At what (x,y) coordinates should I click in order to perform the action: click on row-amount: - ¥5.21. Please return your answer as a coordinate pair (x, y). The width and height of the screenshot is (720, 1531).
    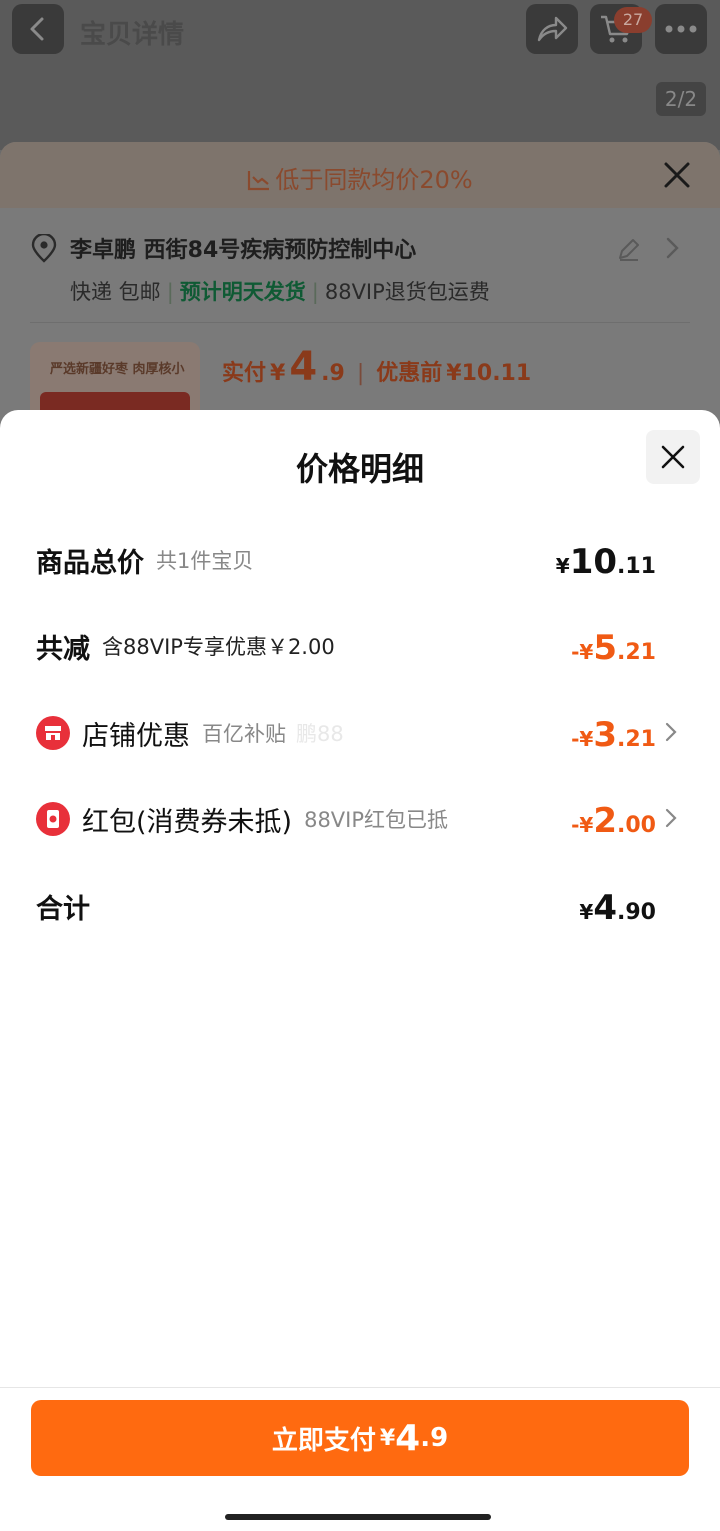
    Looking at the image, I should click on (613, 646).